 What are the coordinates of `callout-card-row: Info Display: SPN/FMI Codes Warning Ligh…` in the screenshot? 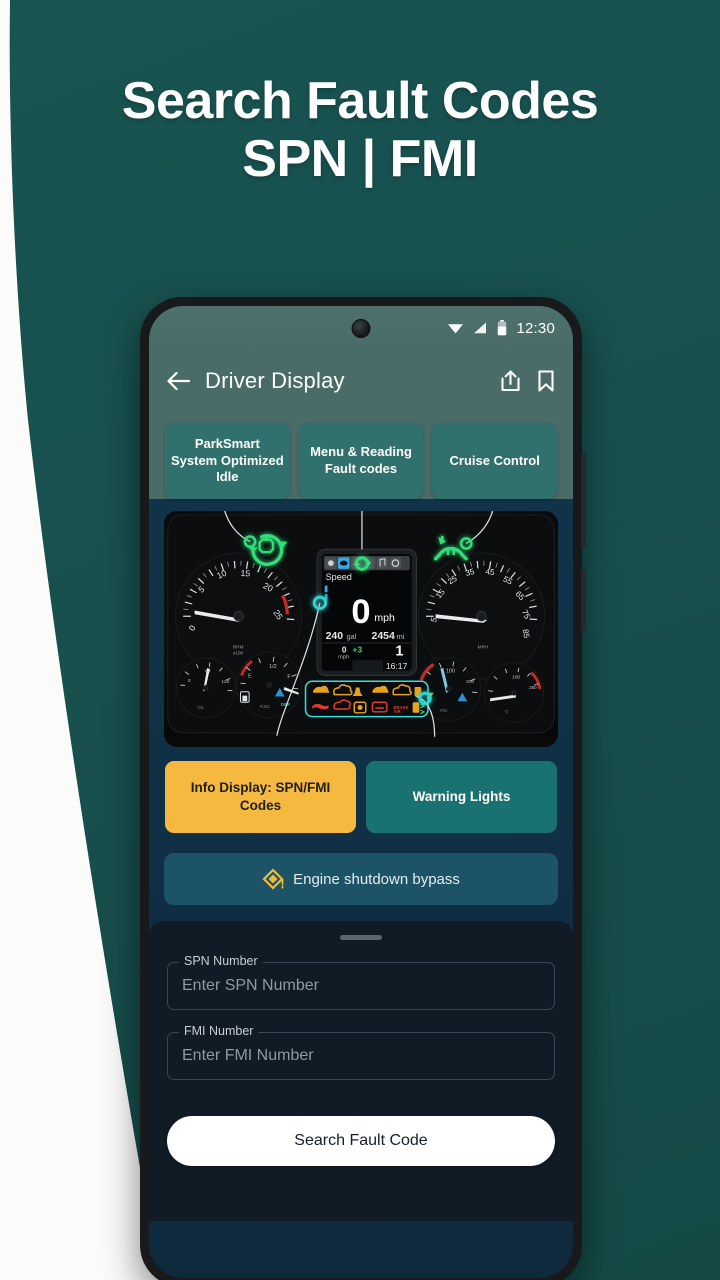 It's located at (361, 790).